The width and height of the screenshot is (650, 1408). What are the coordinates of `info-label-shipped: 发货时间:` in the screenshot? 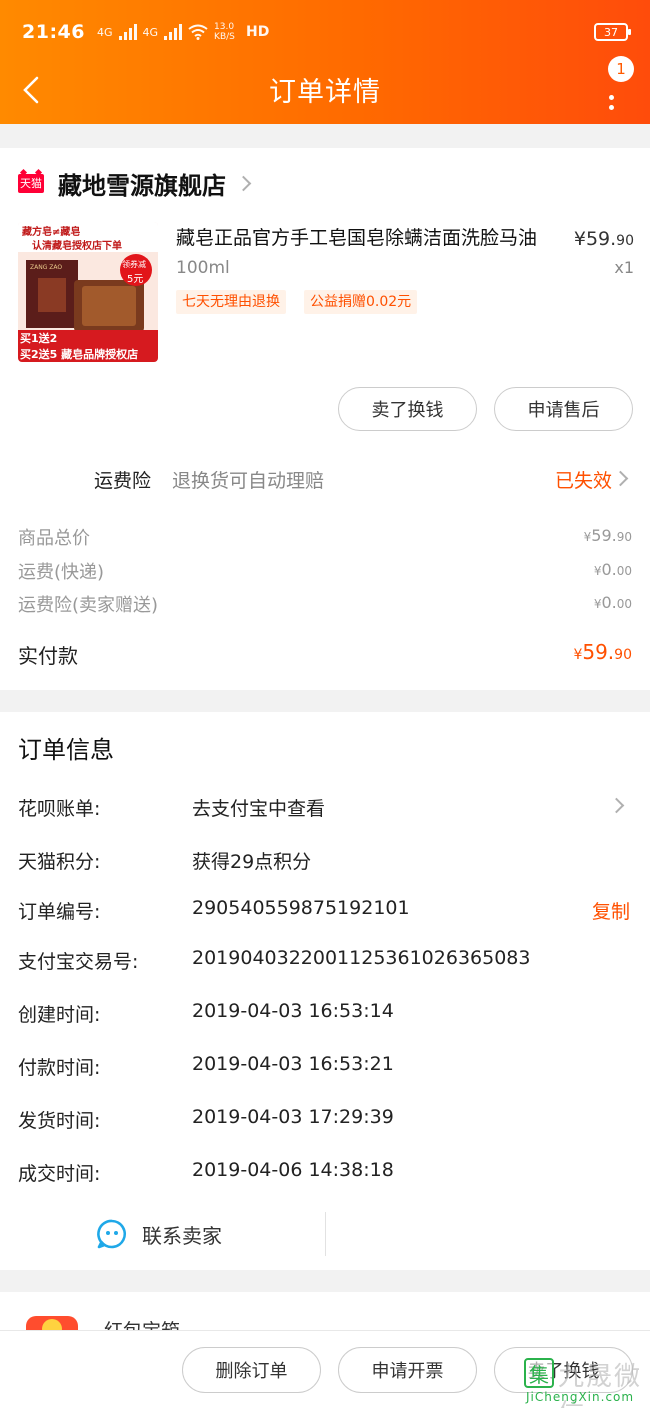 It's located at (59, 1121).